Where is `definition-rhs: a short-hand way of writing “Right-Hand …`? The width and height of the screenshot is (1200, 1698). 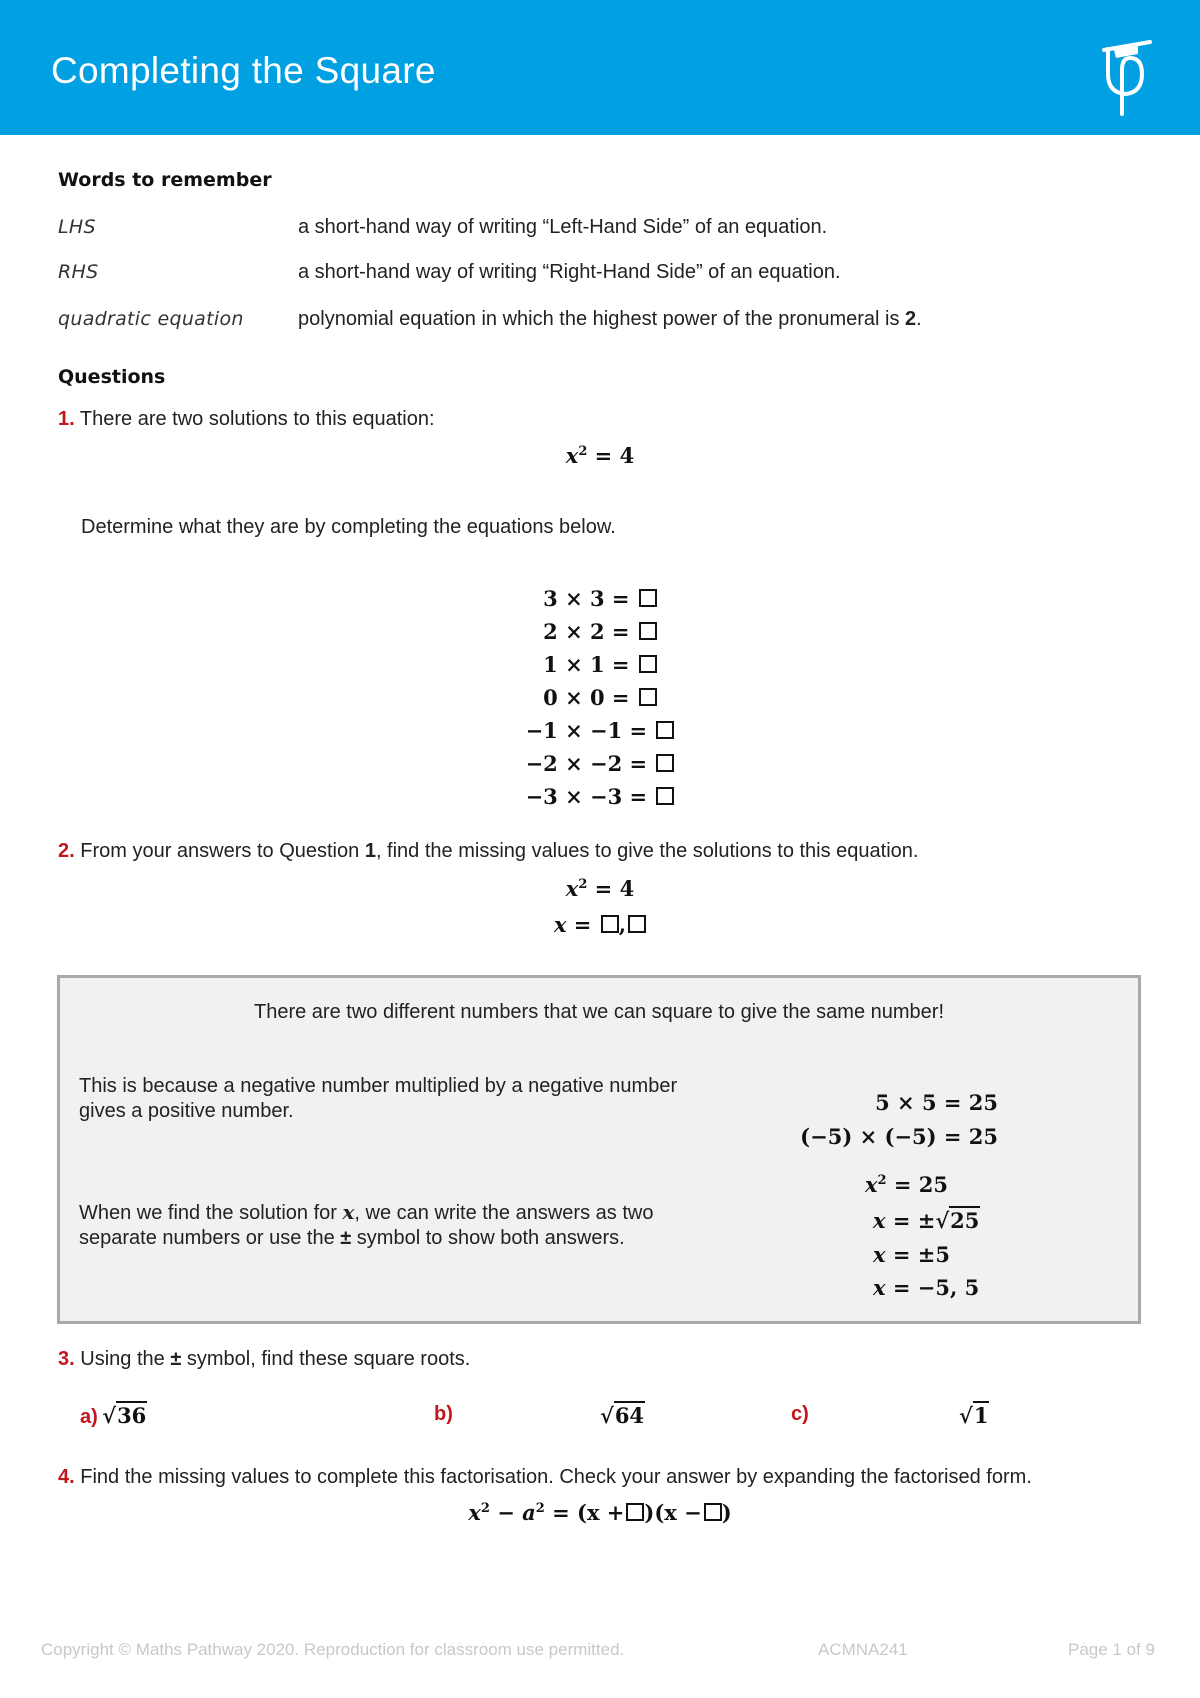 definition-rhs: a short-hand way of writing “Right-Hand … is located at coordinates (569, 272).